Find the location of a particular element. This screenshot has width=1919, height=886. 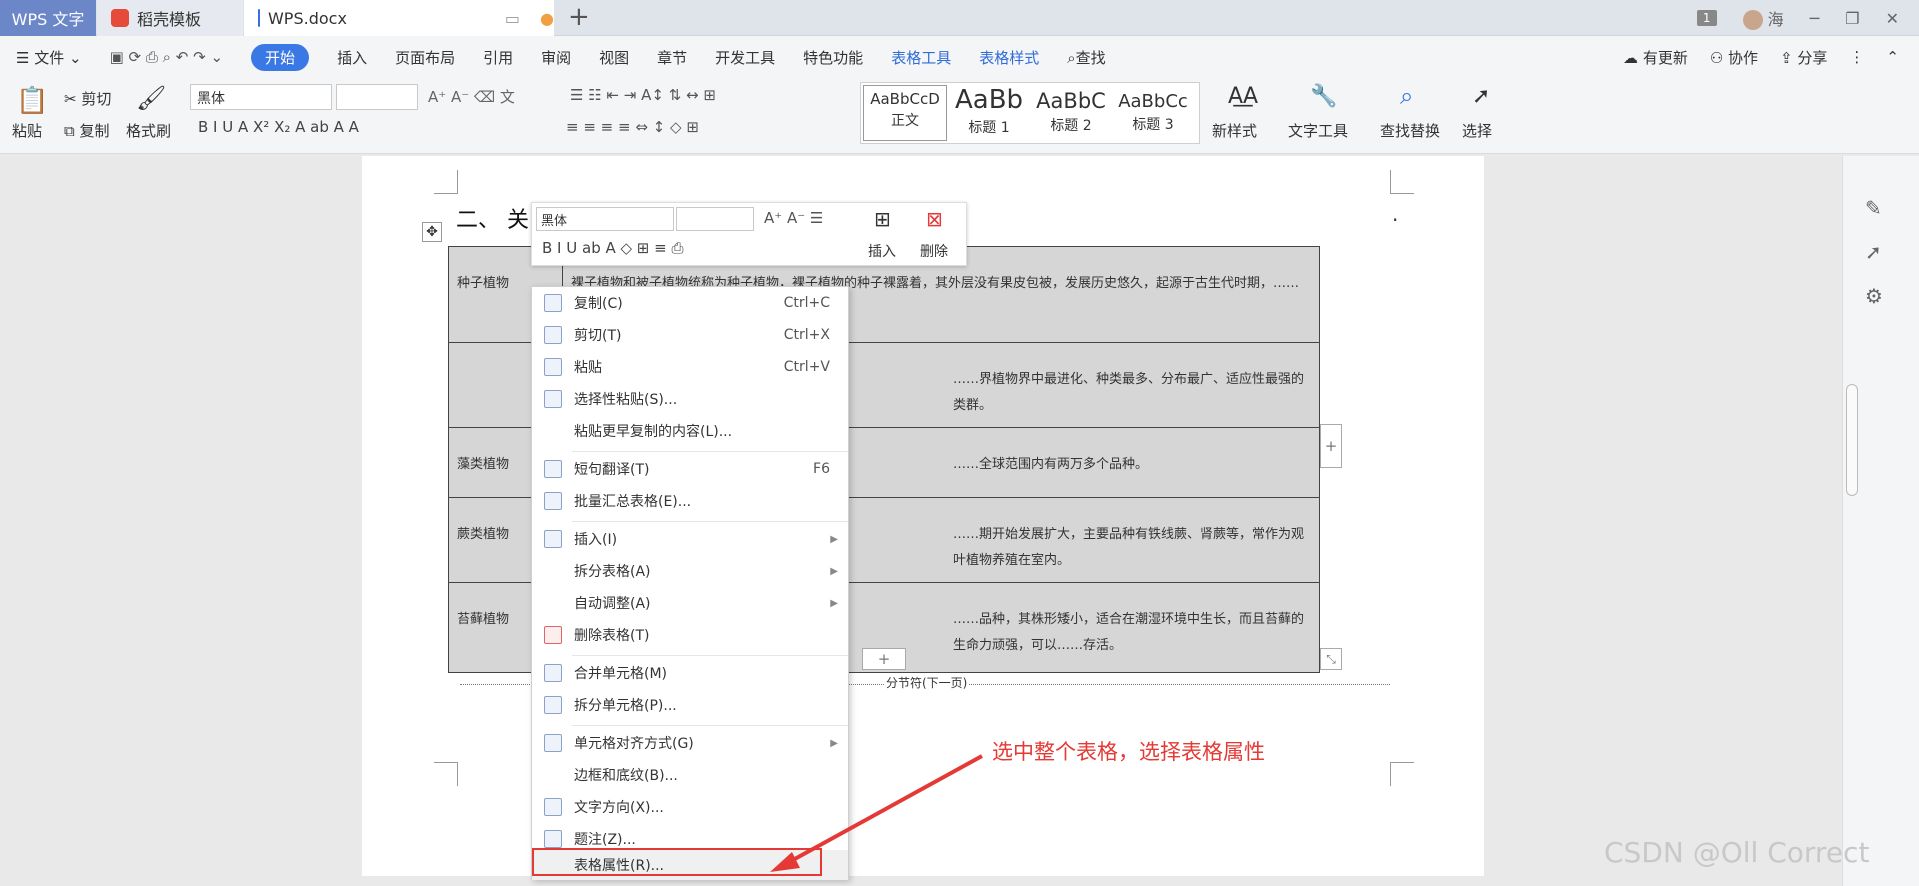

right-sidebar: ✎ ➚ ⚙ is located at coordinates (1880, 521).